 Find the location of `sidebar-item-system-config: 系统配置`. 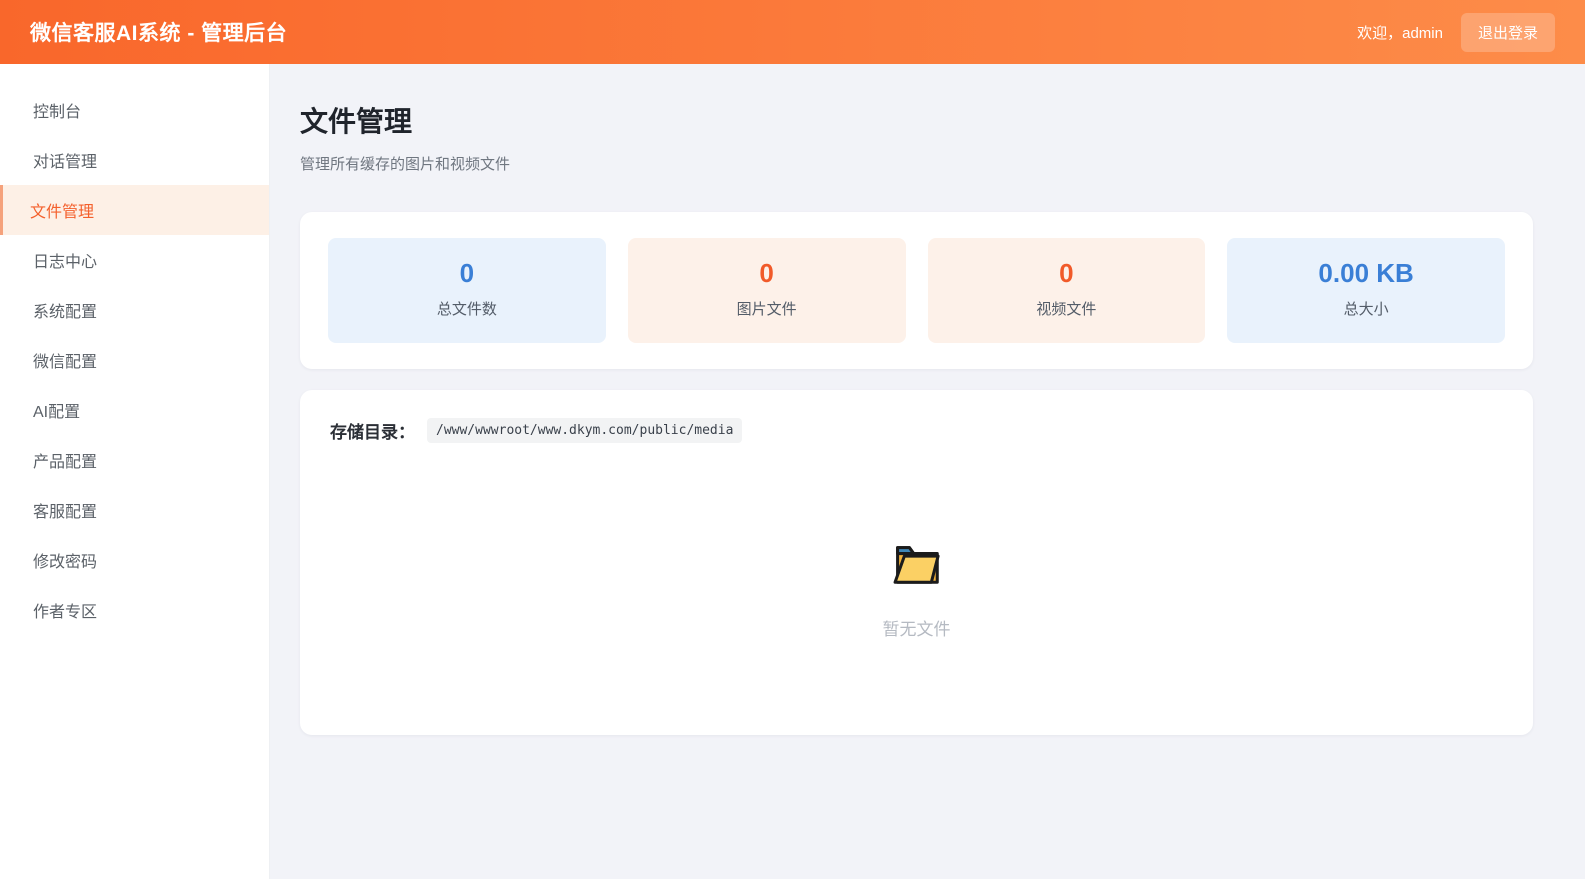

sidebar-item-system-config: 系统配置 is located at coordinates (134, 310).